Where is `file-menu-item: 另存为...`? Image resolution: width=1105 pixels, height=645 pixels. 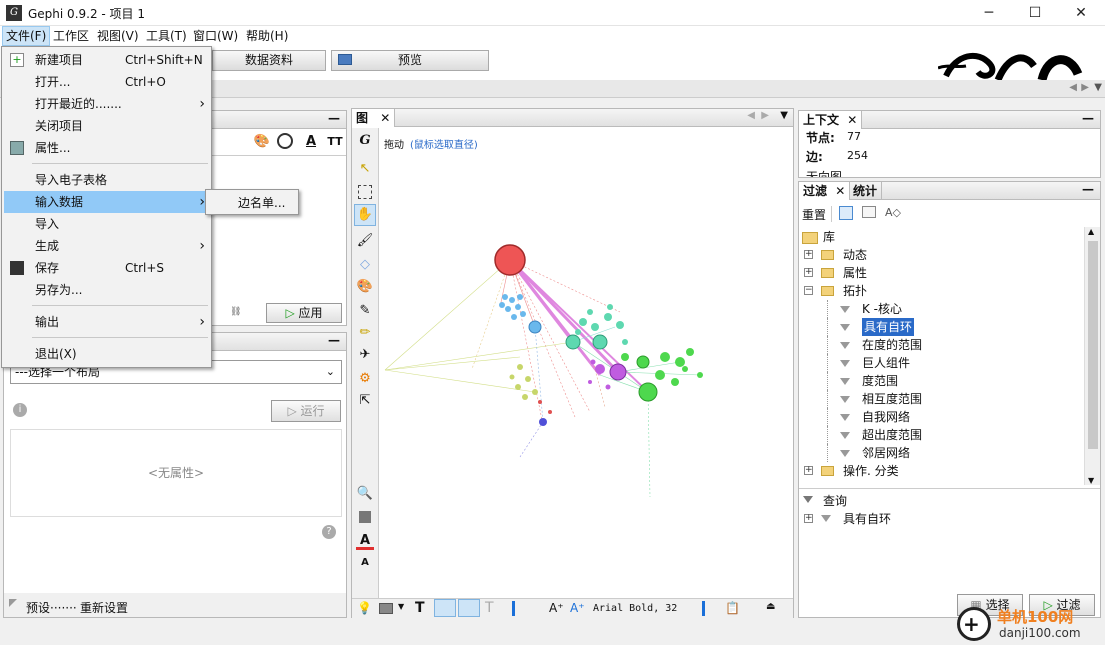
file-menu-item: 另存为... is located at coordinates (106, 290).